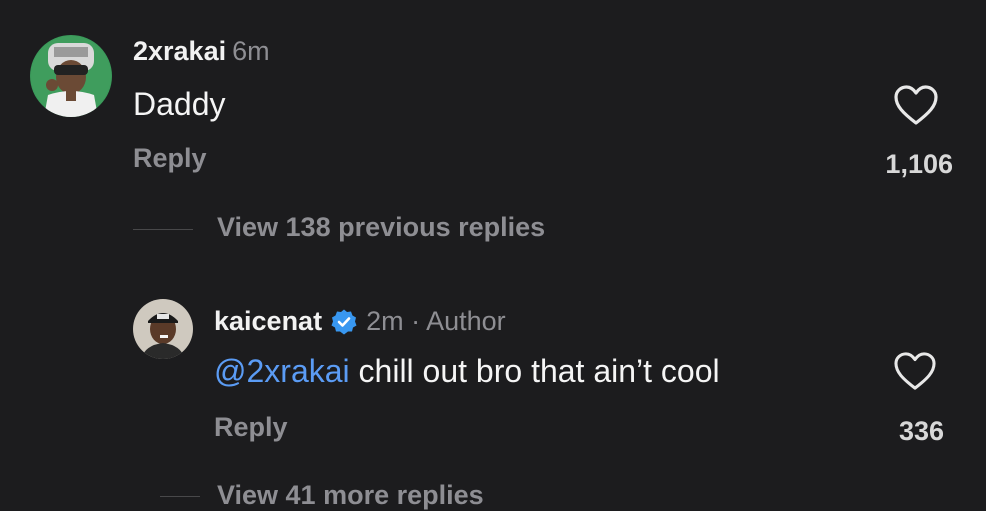 This screenshot has width=986, height=511. What do you see at coordinates (344, 322) in the screenshot?
I see `verified-badge-icon` at bounding box center [344, 322].